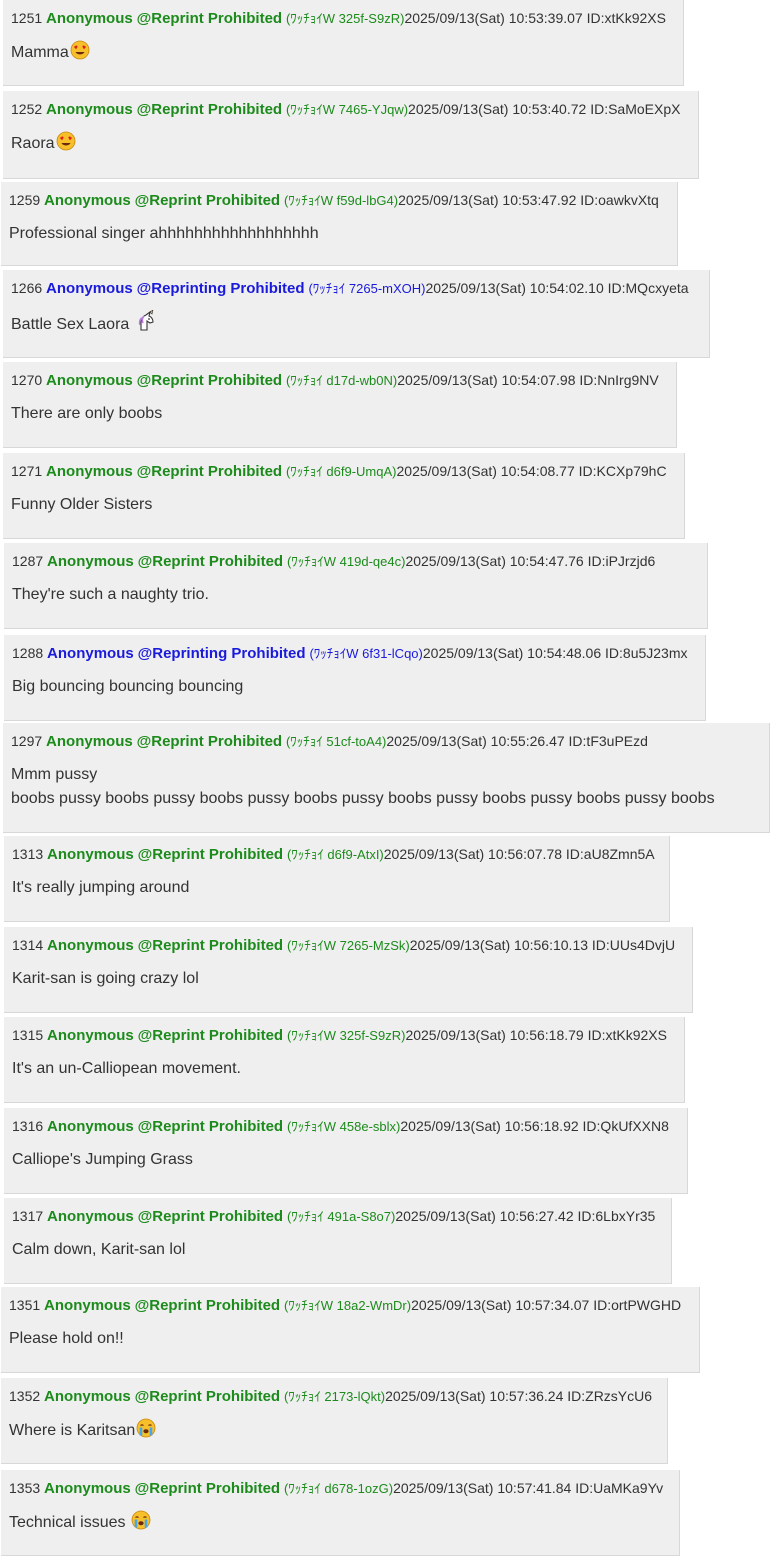 This screenshot has width=771, height=1558. Describe the element at coordinates (69, 1522) in the screenshot. I see `post-text-line: Technical issues` at that location.